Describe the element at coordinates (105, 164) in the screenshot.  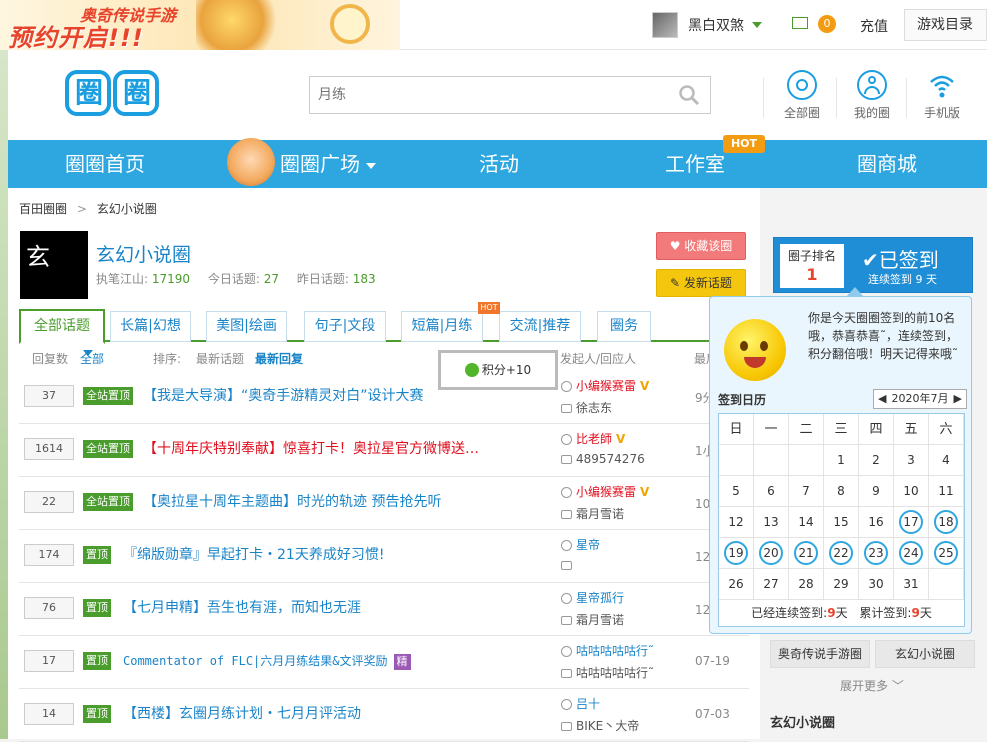
I see `nav-home: 圈圈首页` at that location.